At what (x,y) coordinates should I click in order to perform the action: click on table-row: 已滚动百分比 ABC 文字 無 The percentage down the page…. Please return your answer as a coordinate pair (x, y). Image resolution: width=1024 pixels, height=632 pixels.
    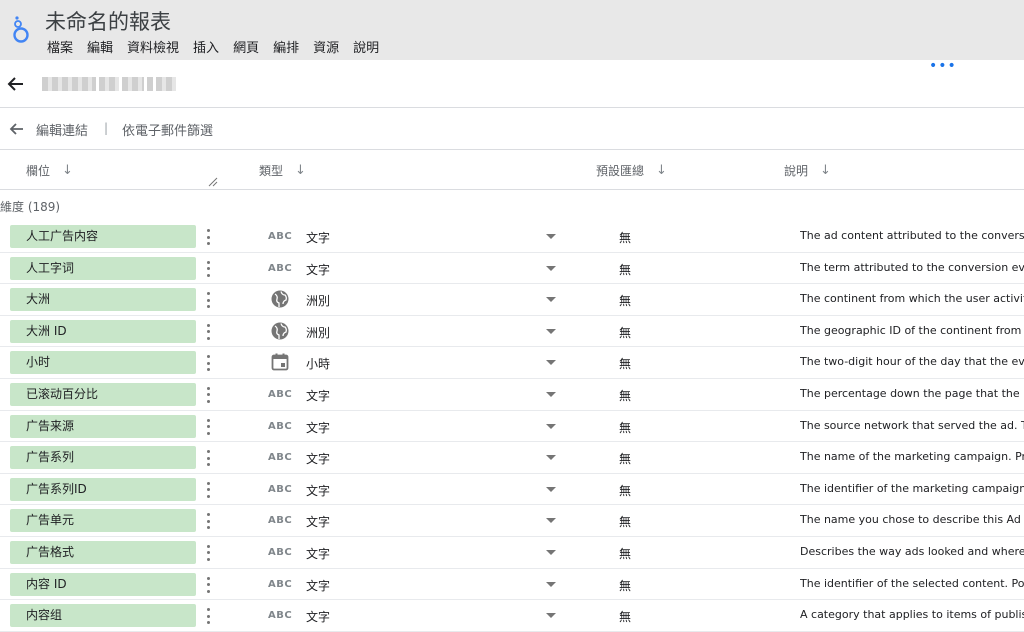
    Looking at the image, I should click on (512, 395).